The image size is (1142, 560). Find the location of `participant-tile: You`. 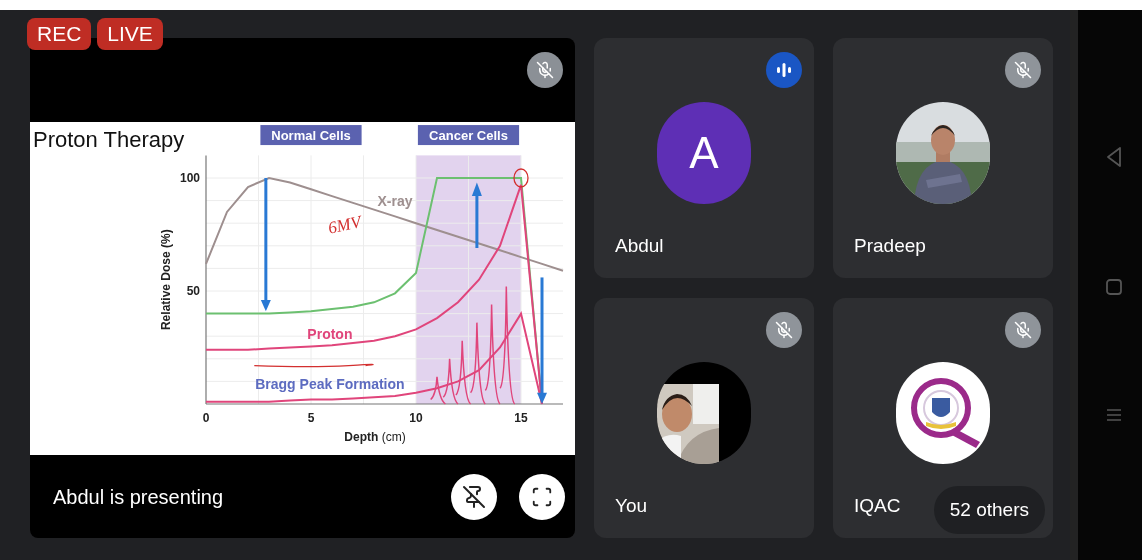

participant-tile: You is located at coordinates (704, 418).